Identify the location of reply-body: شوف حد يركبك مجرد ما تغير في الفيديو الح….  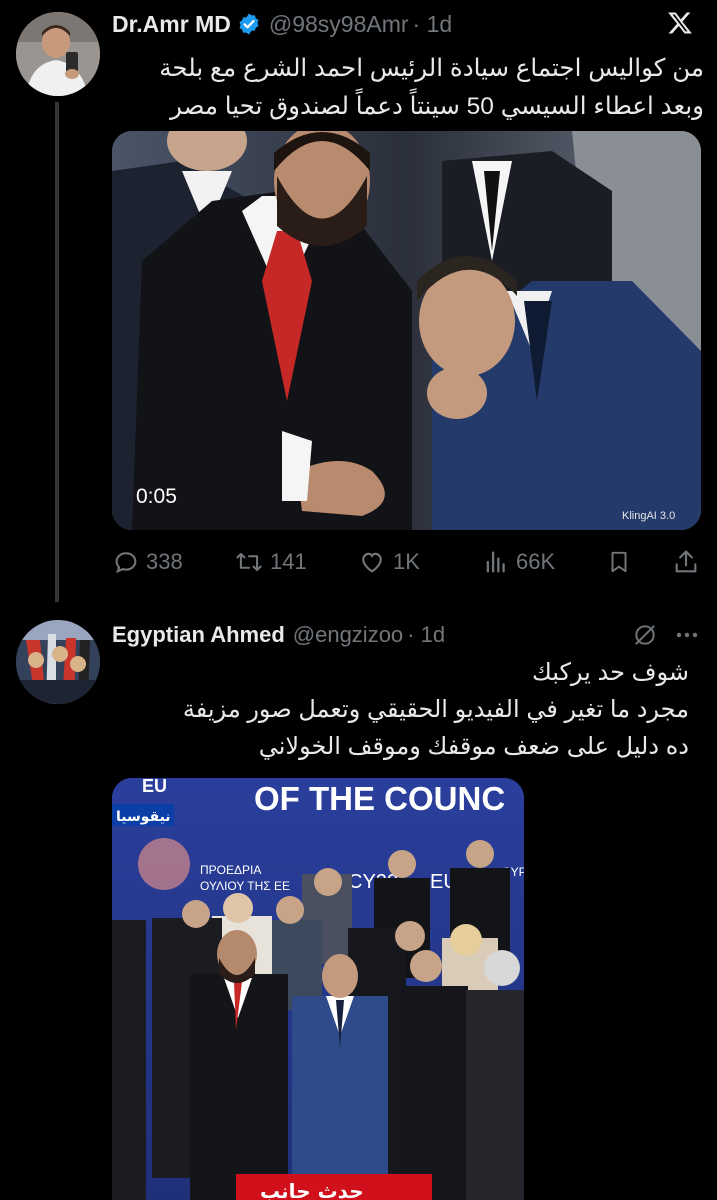
(400, 709).